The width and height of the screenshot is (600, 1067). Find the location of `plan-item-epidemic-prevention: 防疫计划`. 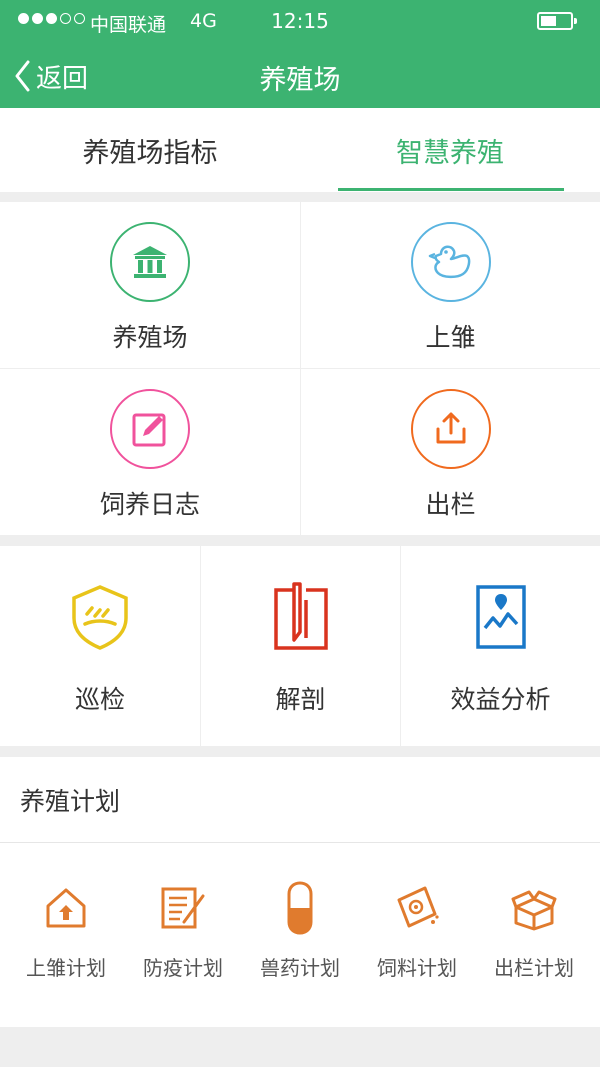

plan-item-epidemic-prevention: 防疫计划 is located at coordinates (183, 930).